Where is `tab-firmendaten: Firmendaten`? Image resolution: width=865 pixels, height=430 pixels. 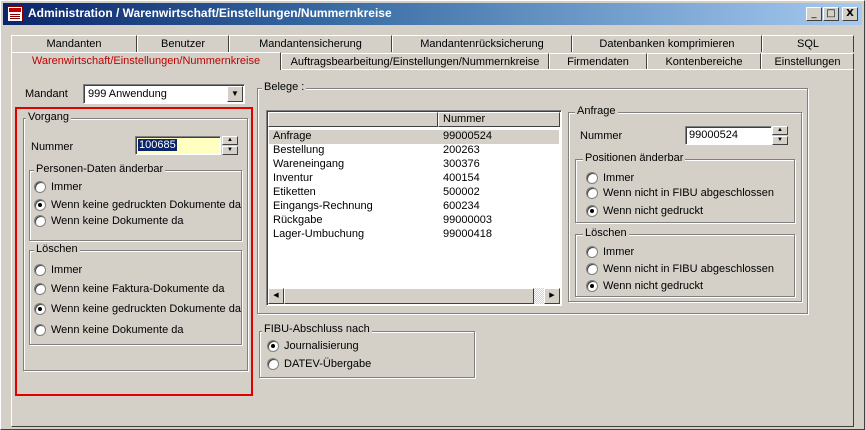 tab-firmendaten: Firmendaten is located at coordinates (598, 61).